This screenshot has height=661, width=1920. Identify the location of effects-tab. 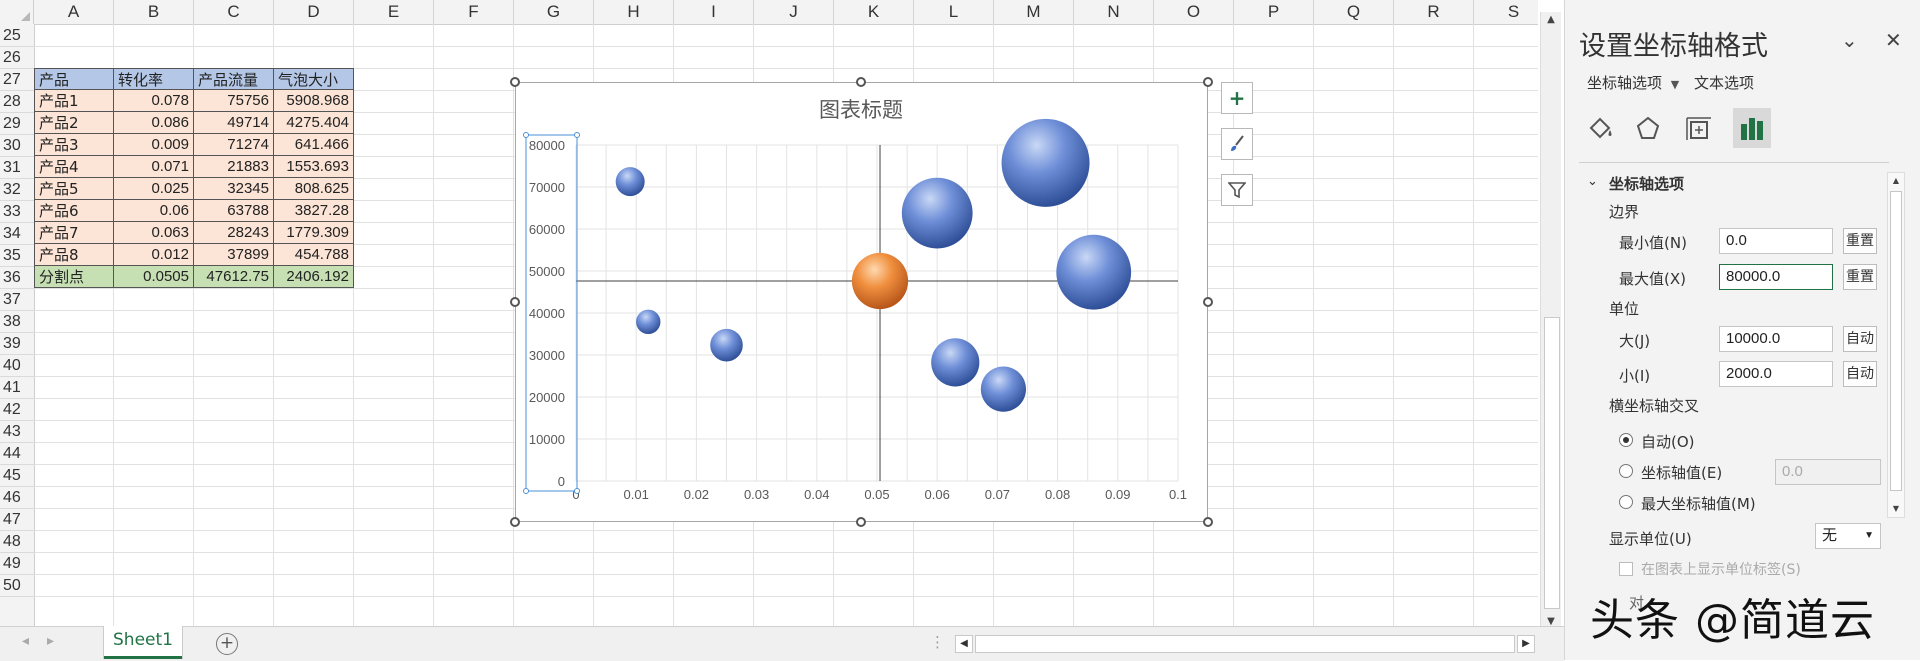
(1648, 128).